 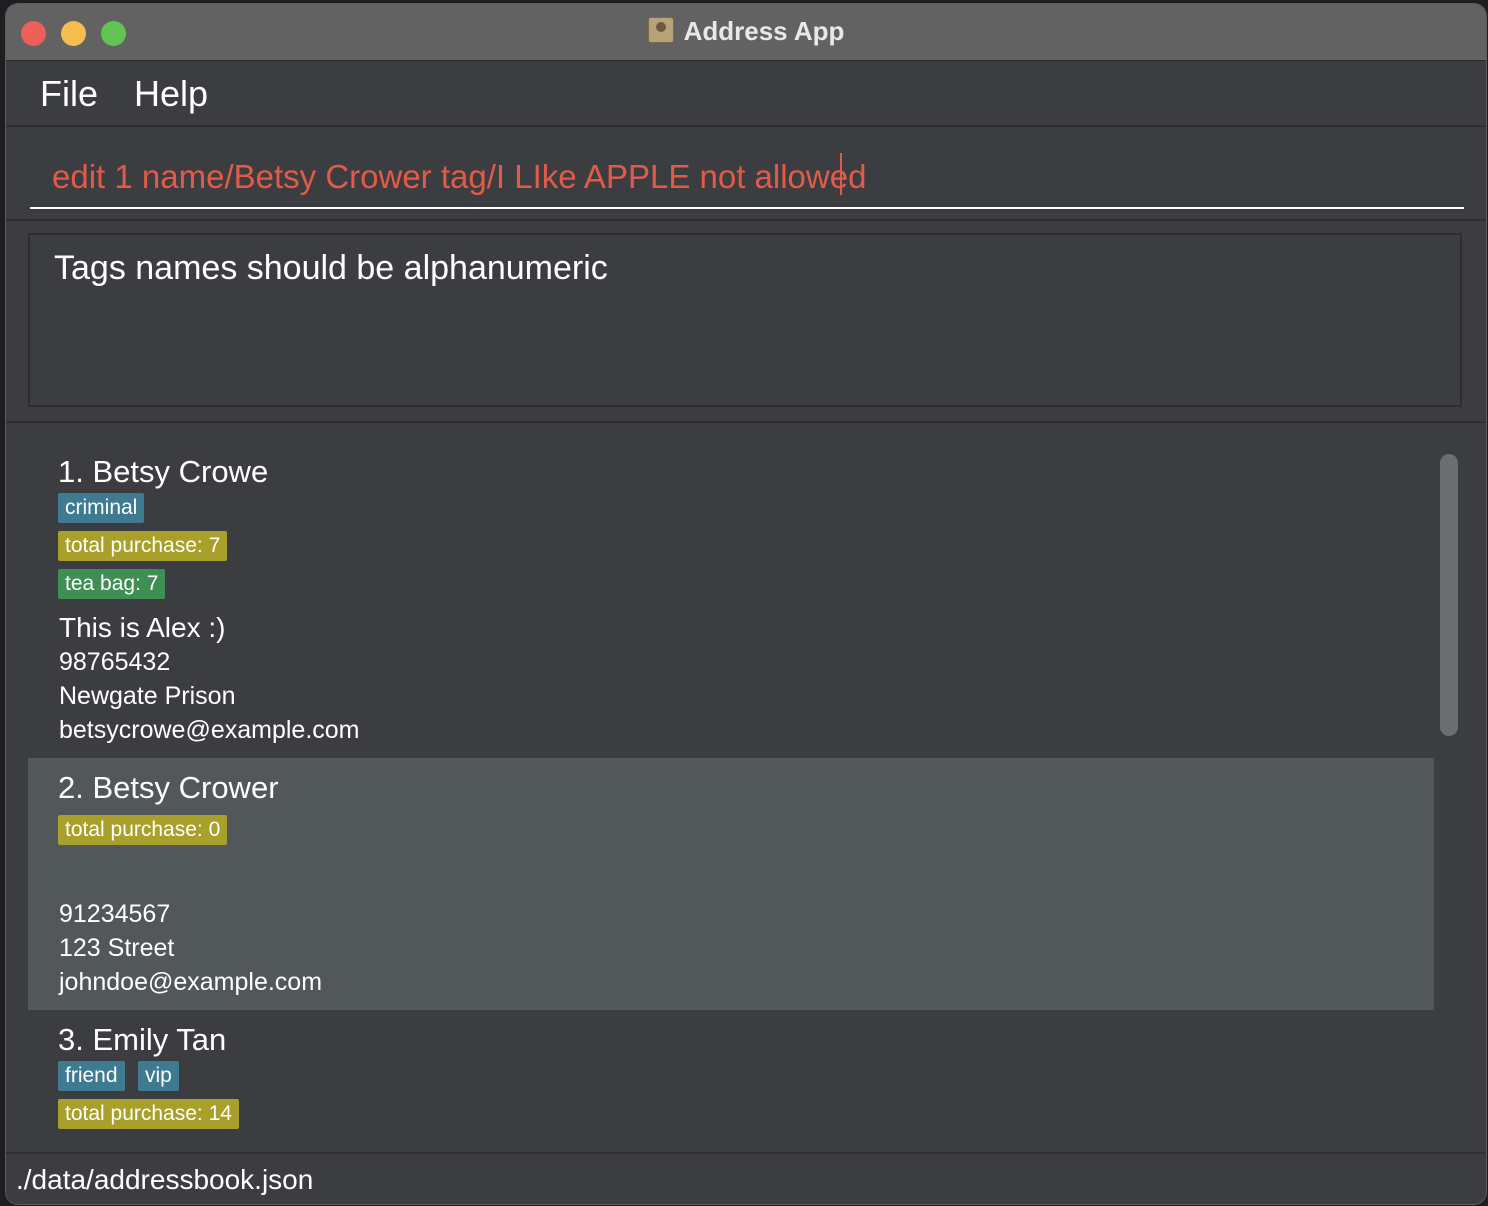 I want to click on tag-label: vip, so click(x=158, y=1076).